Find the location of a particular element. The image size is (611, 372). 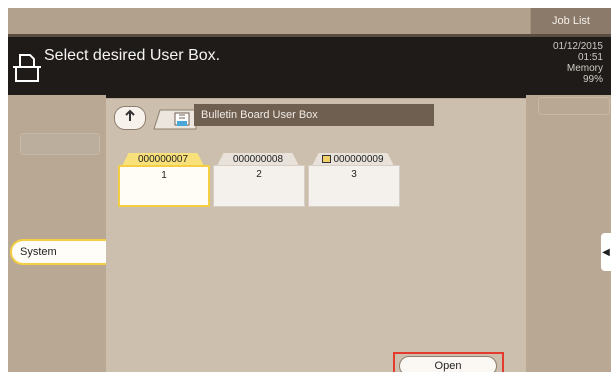

open-button: Open is located at coordinates (448, 364).